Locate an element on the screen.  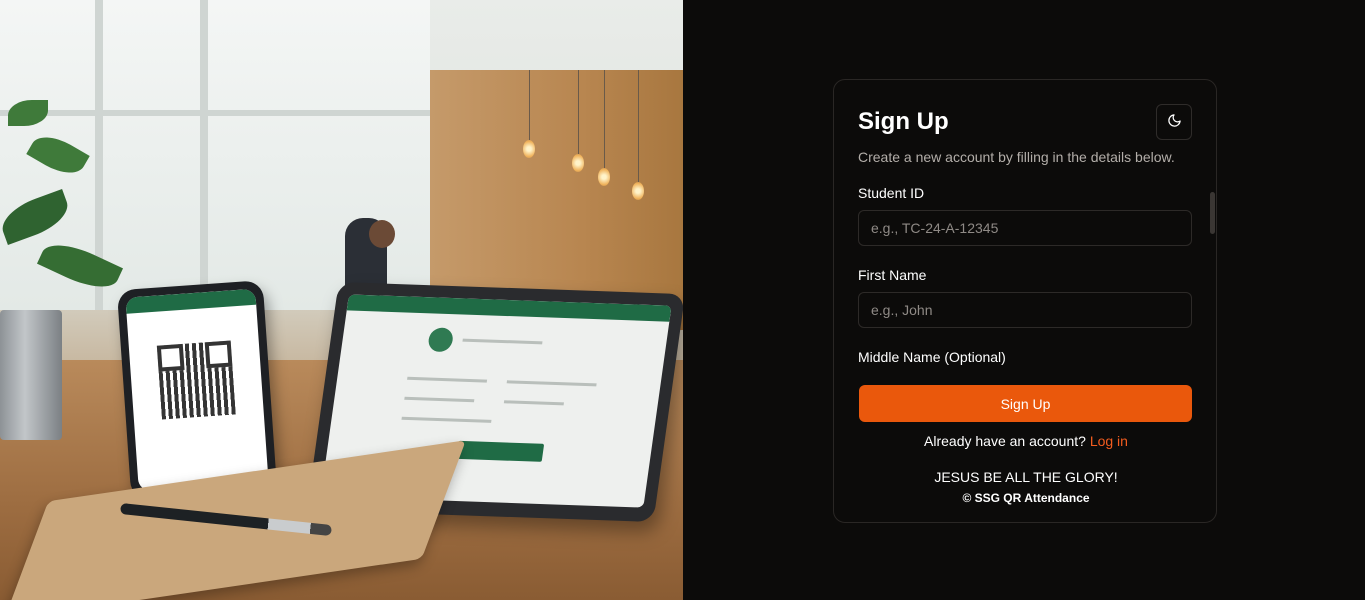
page-title: Sign Up is located at coordinates (903, 121).